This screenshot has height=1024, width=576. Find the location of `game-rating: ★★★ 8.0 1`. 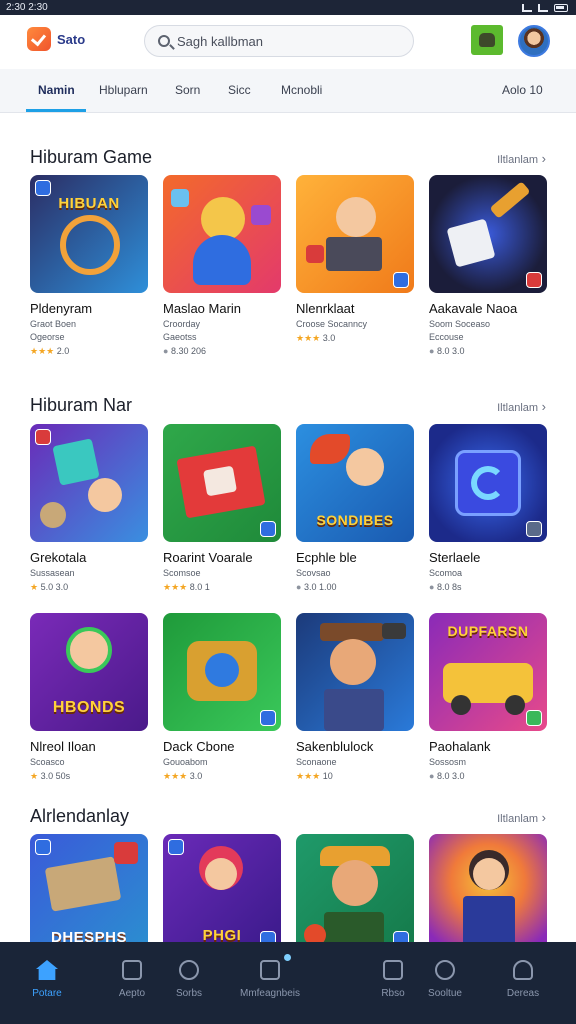

game-rating: ★★★ 8.0 1 is located at coordinates (186, 587).